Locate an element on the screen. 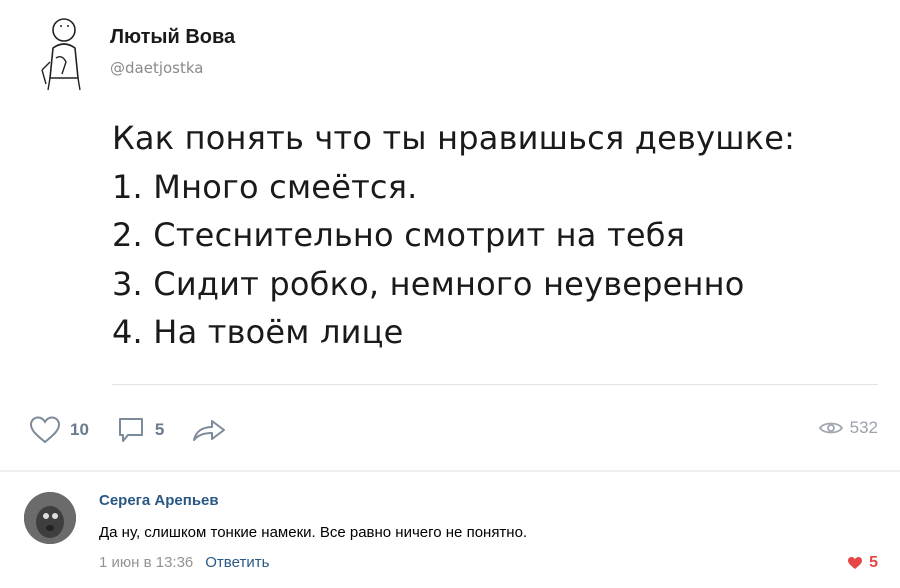 The width and height of the screenshot is (900, 588). tweet-line: 3. Сидит робко, немного неуверенно is located at coordinates (428, 283).